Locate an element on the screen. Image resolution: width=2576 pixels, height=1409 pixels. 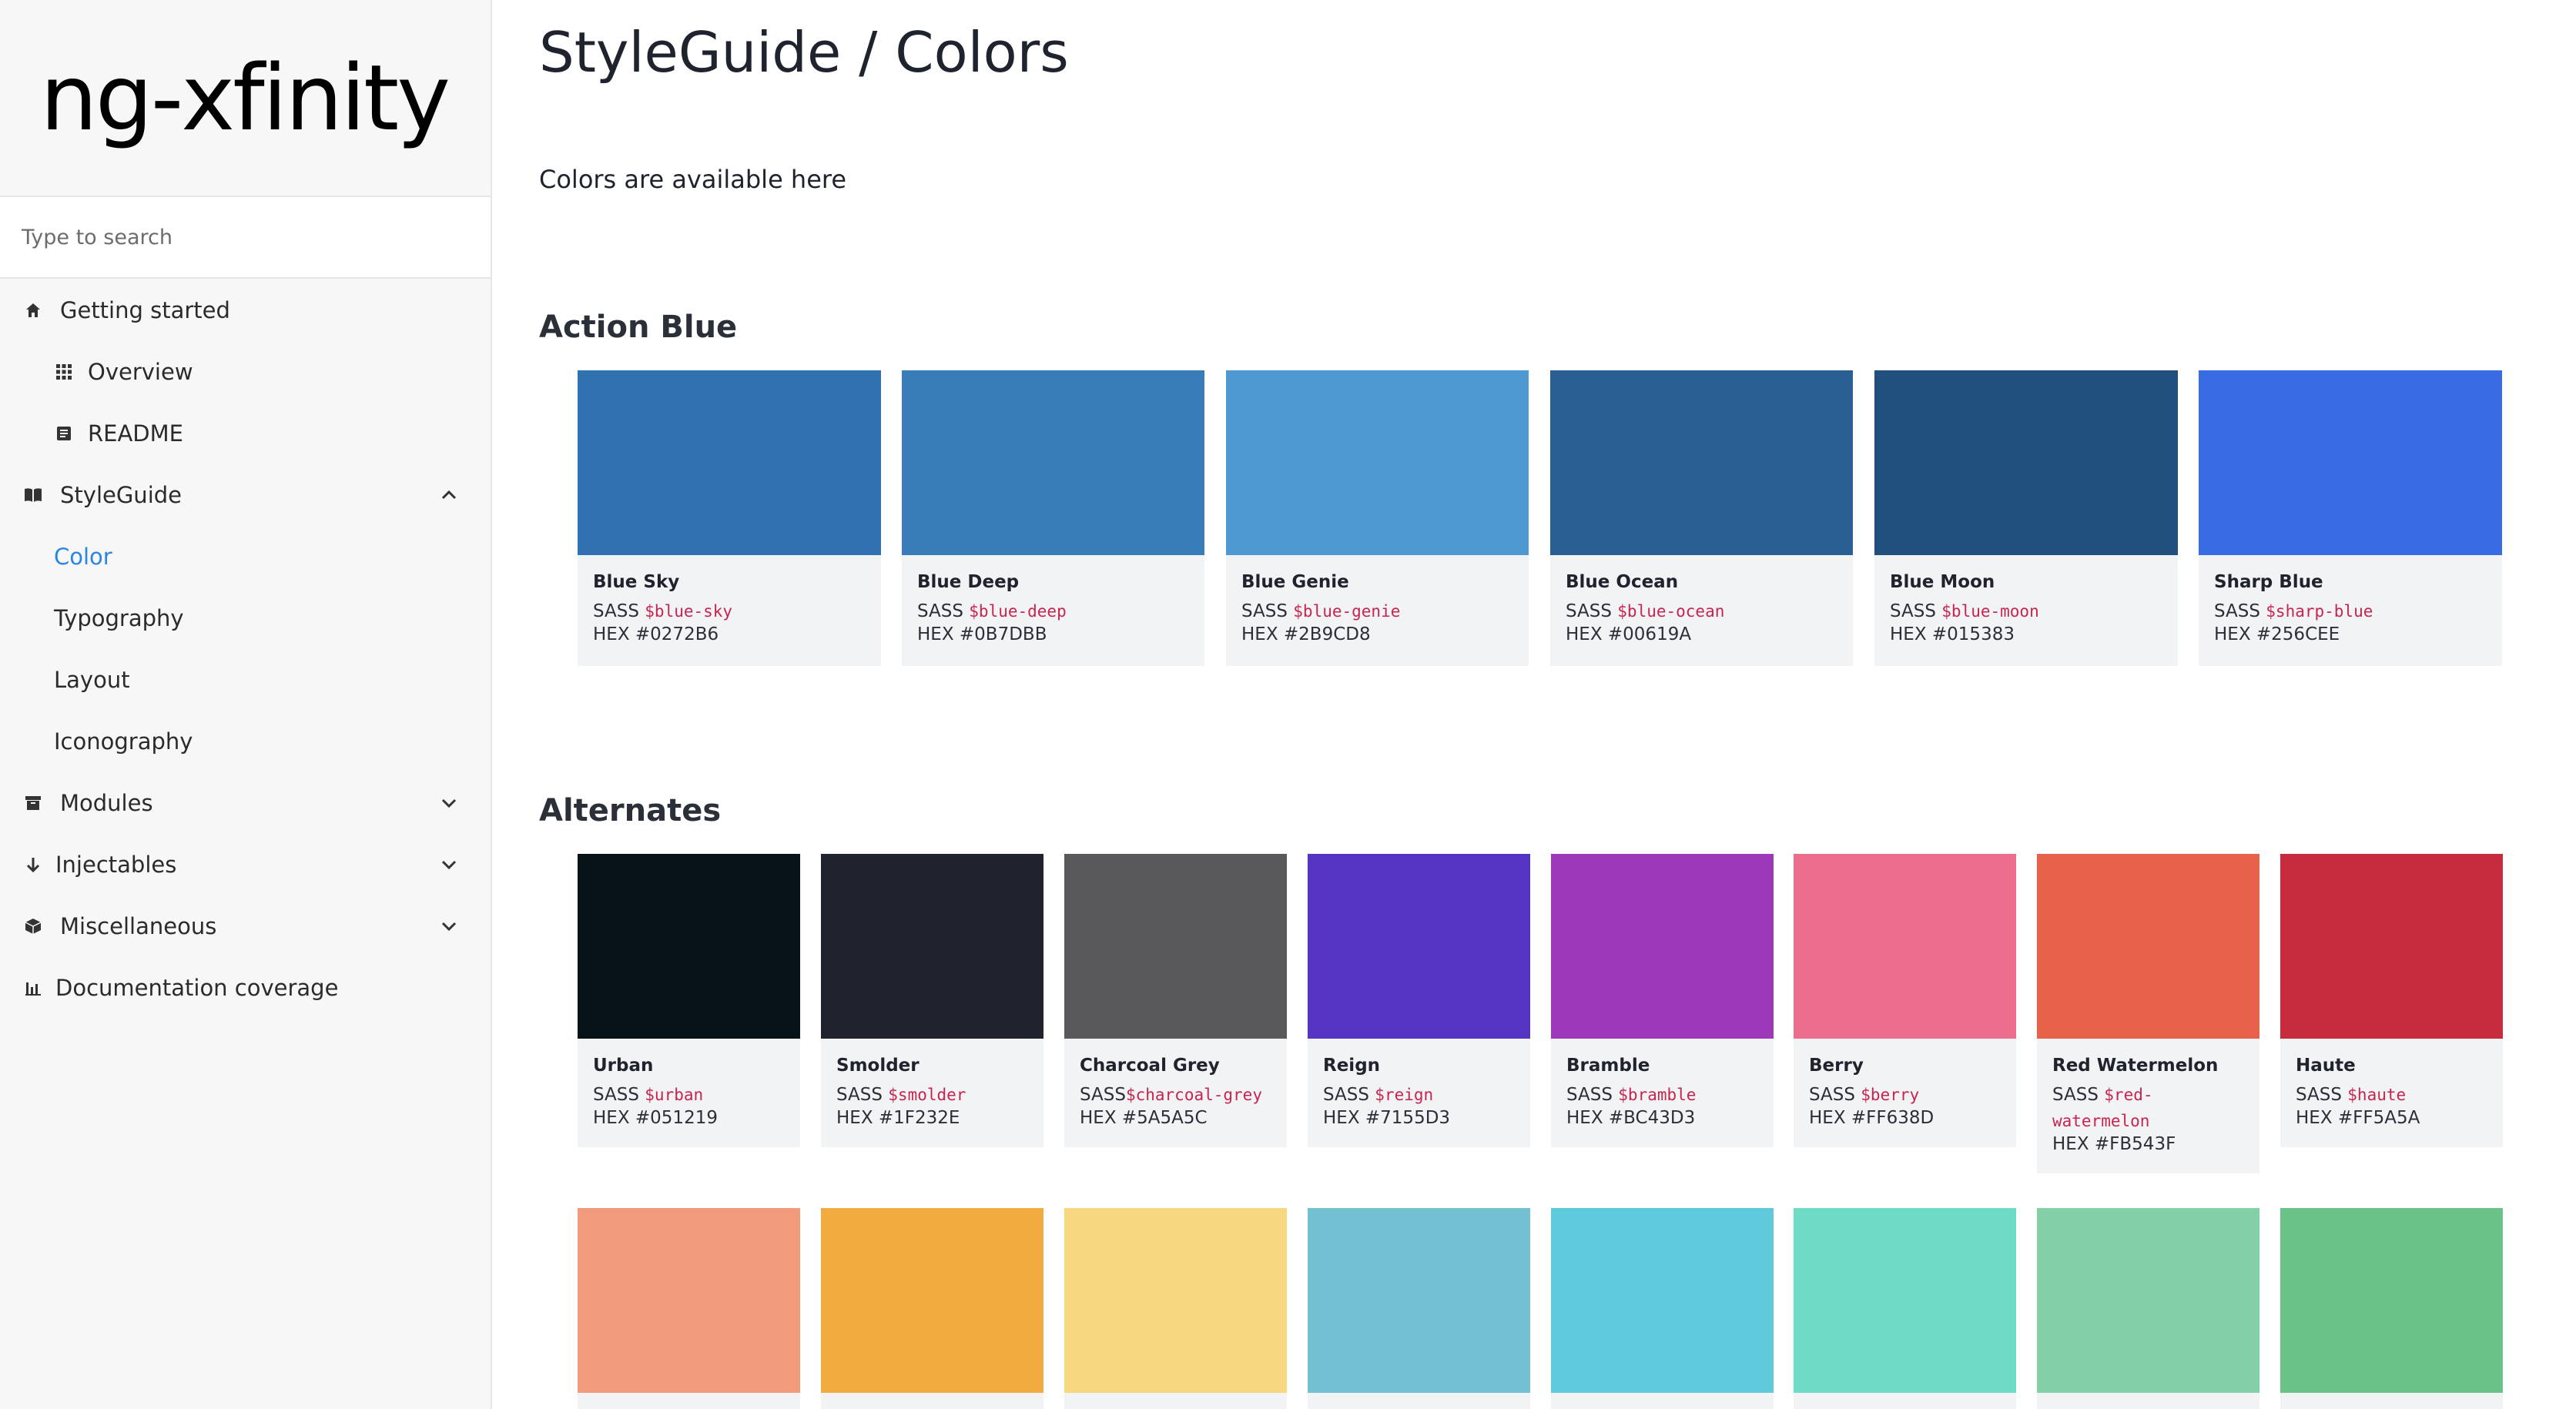
sidebar-item-label: Layout is located at coordinates (92, 680).